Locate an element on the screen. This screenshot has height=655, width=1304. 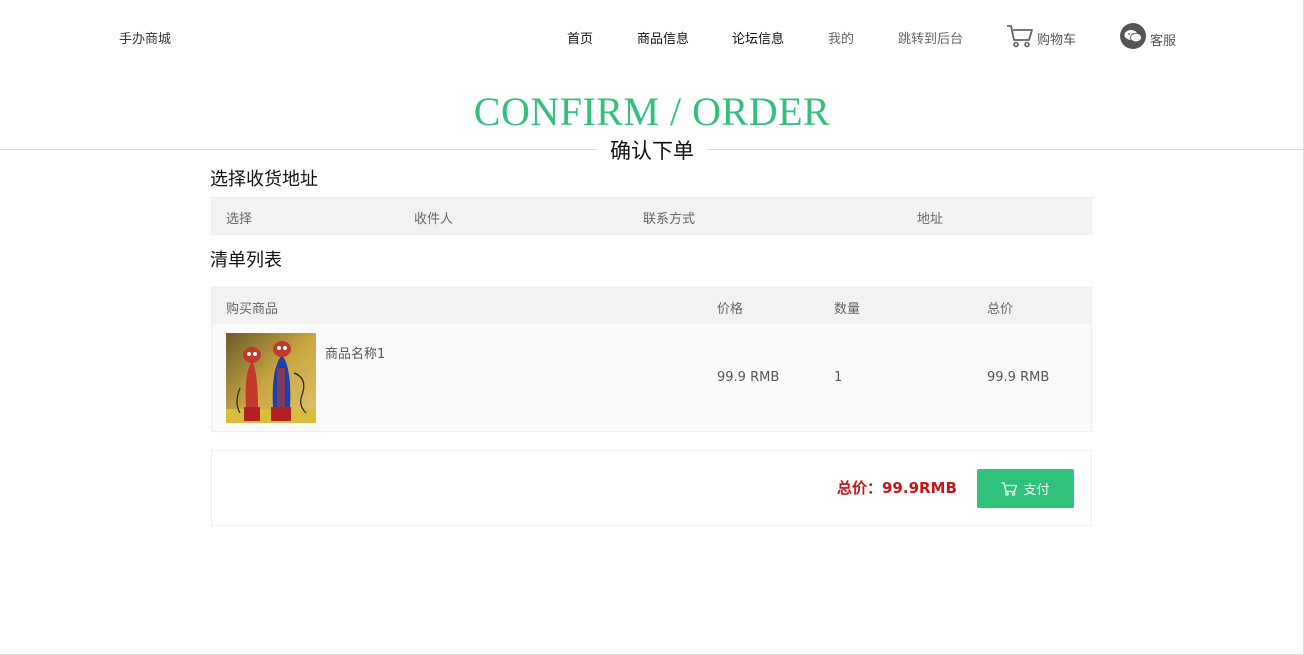
nav-admin: 跳转到后台 is located at coordinates (930, 37).